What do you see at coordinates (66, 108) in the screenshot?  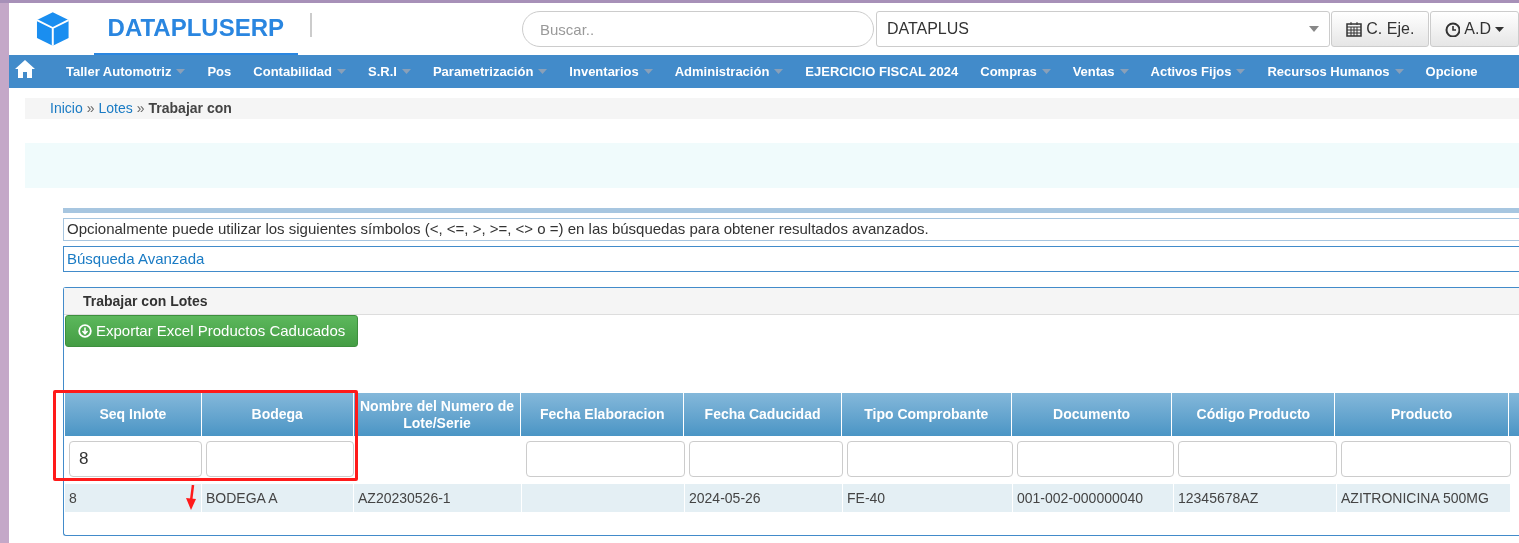 I see `breadcrumb-link: Inicio` at bounding box center [66, 108].